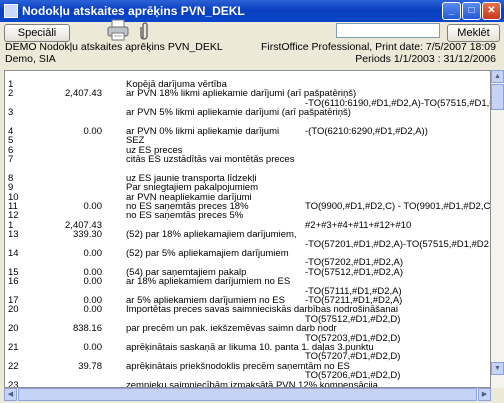 The width and height of the screenshot is (504, 403). Describe the element at coordinates (473, 33) in the screenshot. I see `search-button: Meklēt` at that location.